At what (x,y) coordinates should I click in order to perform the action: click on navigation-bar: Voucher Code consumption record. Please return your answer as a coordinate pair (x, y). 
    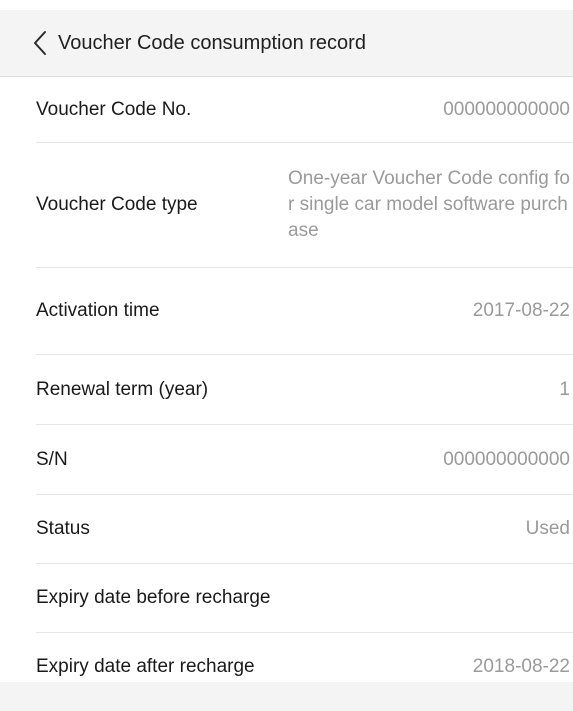
    Looking at the image, I should click on (286, 43).